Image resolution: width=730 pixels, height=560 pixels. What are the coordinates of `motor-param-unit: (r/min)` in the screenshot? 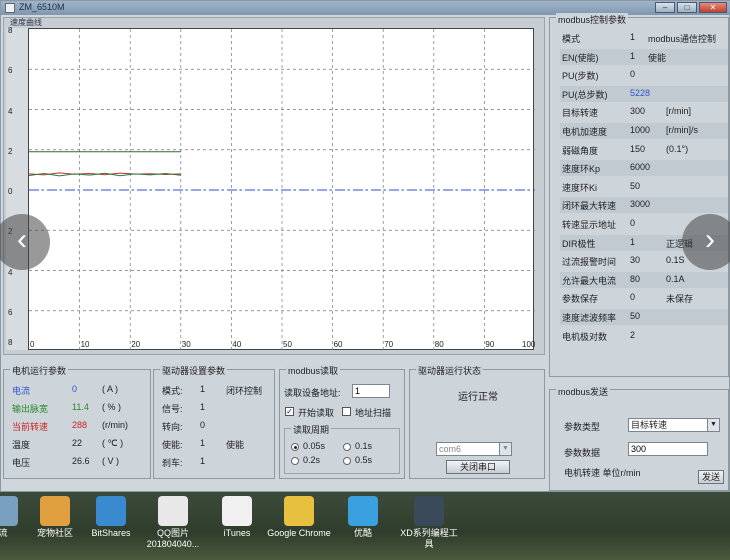 It's located at (115, 425).